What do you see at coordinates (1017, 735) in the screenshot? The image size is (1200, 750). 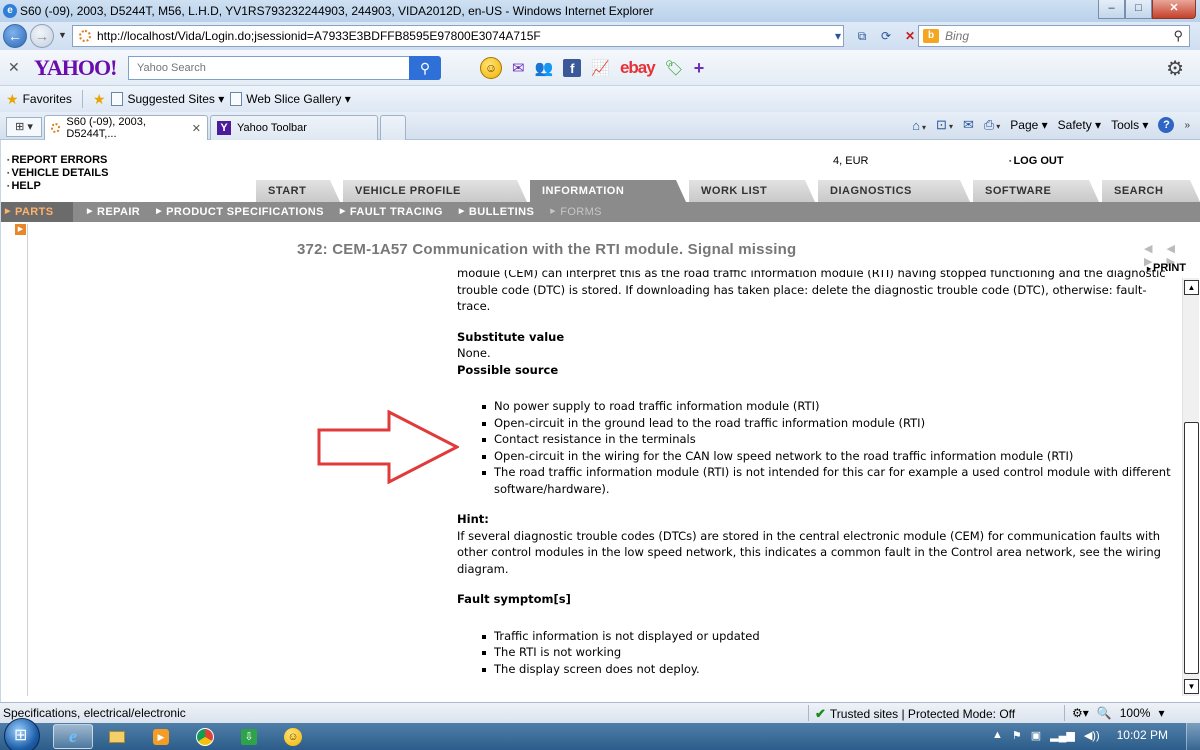 I see `action-center-icon: ⚑` at bounding box center [1017, 735].